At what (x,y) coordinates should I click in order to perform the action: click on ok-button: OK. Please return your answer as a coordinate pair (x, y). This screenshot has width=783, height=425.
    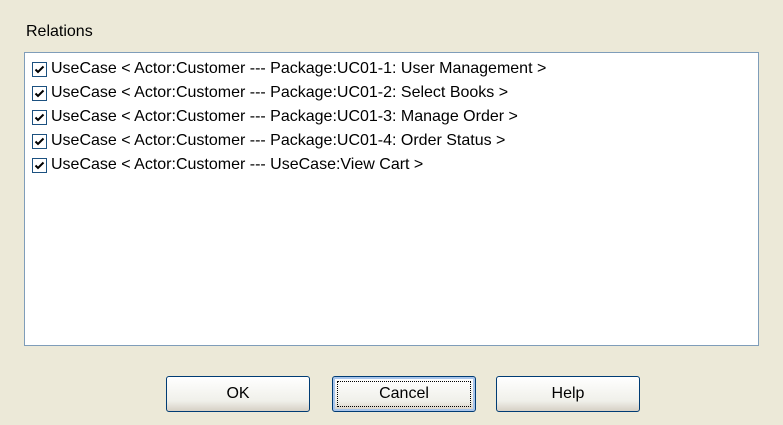
    Looking at the image, I should click on (238, 394).